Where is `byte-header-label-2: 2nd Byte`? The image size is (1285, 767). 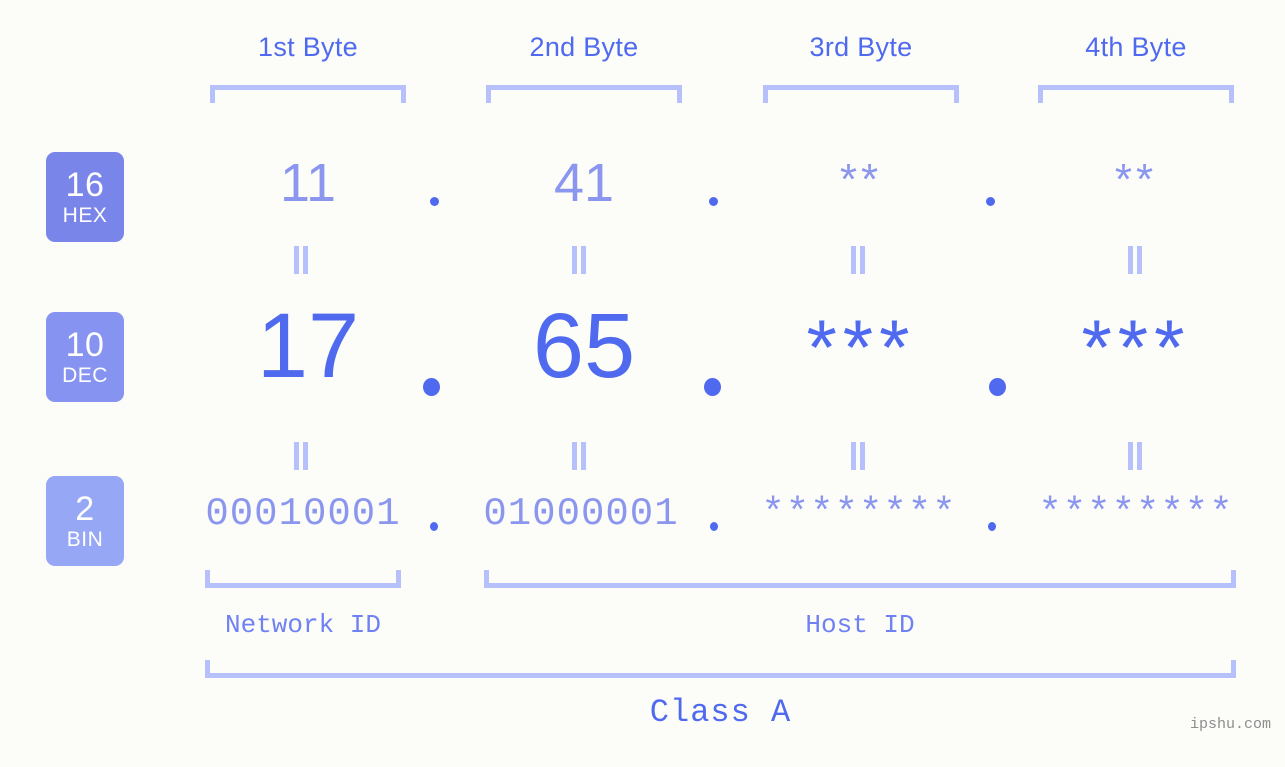 byte-header-label-2: 2nd Byte is located at coordinates (584, 47).